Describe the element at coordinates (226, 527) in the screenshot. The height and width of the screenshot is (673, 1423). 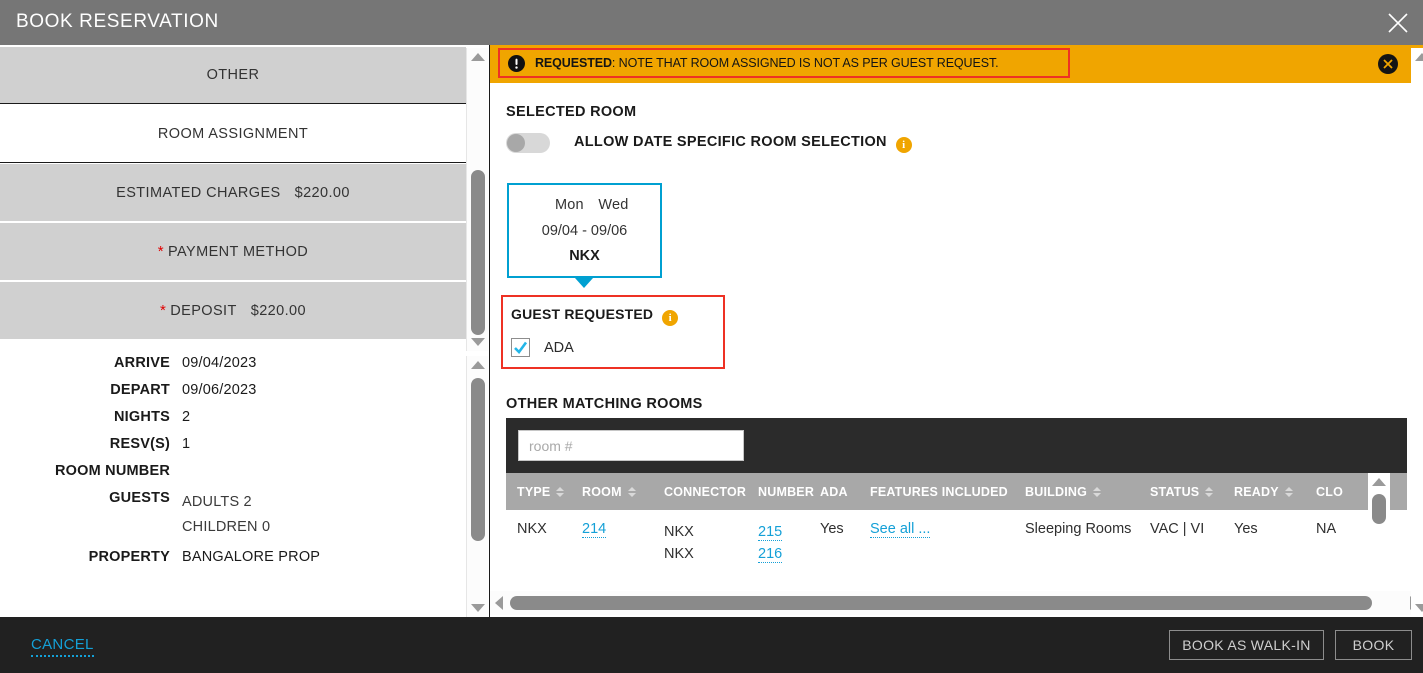
I see `guests-children: CHILDREN 0` at that location.